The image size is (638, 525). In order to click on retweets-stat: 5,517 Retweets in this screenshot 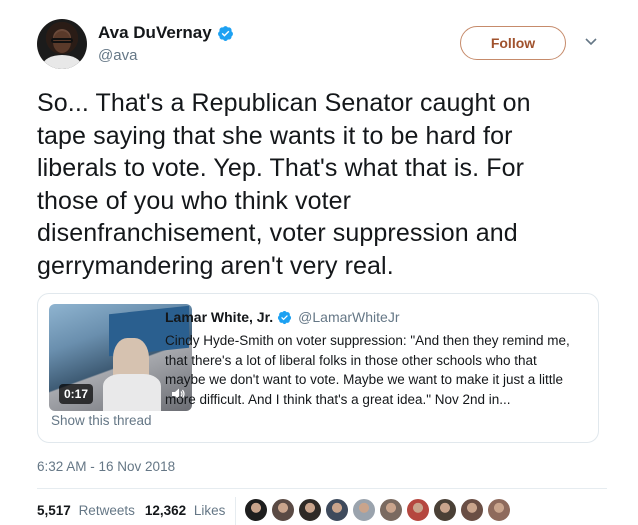, I will do `click(86, 510)`.